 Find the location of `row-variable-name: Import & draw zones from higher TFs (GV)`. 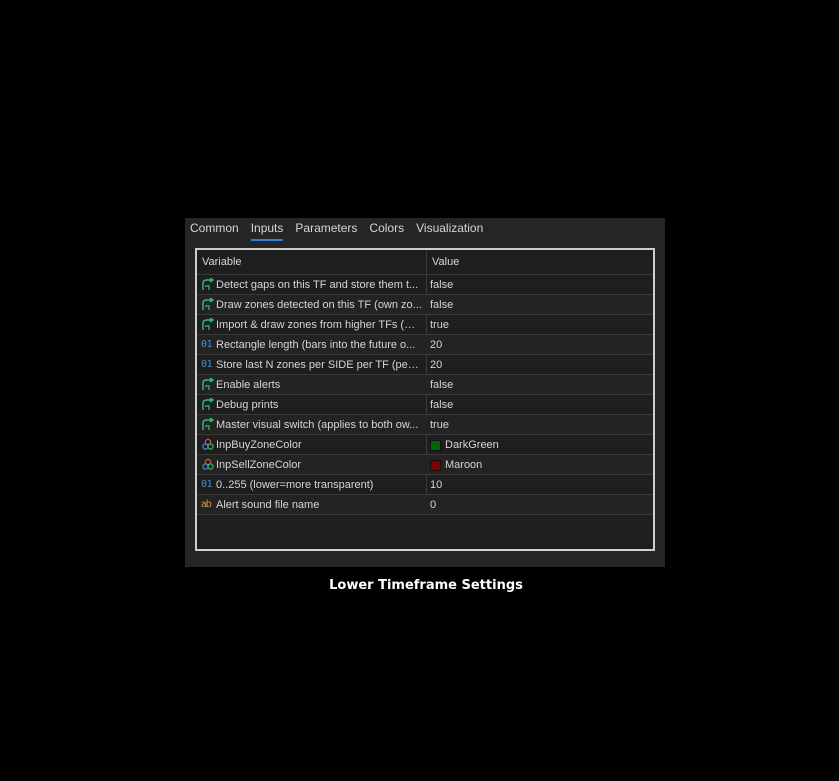

row-variable-name: Import & draw zones from higher TFs (GV) is located at coordinates (319, 325).